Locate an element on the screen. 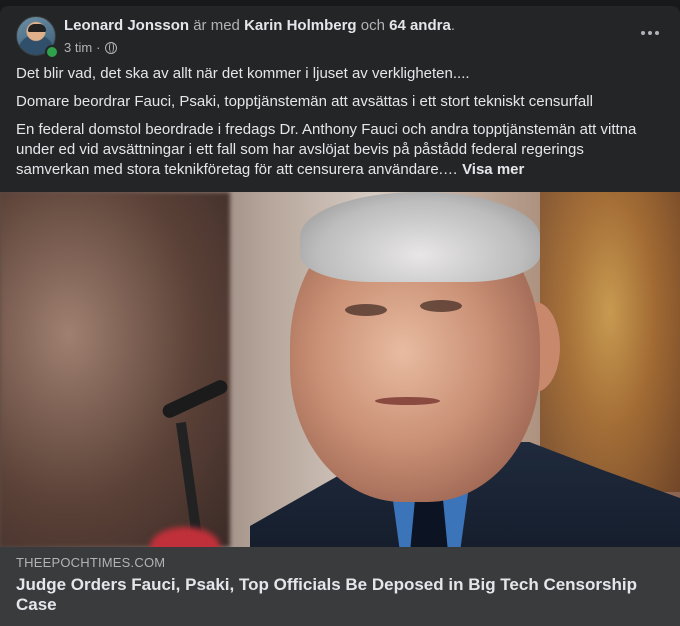  more-options-button is located at coordinates (650, 33).